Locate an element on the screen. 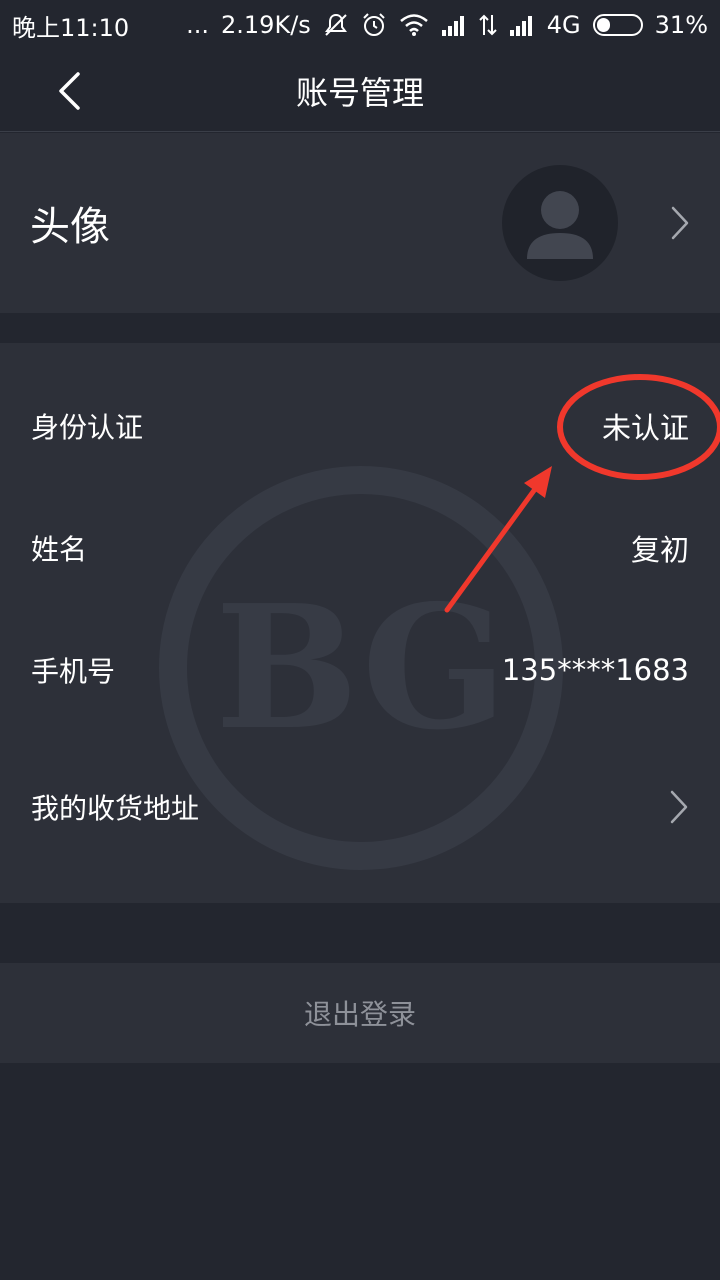 The image size is (720, 1280). phone-row: 手机号 135****1683 is located at coordinates (360, 670).